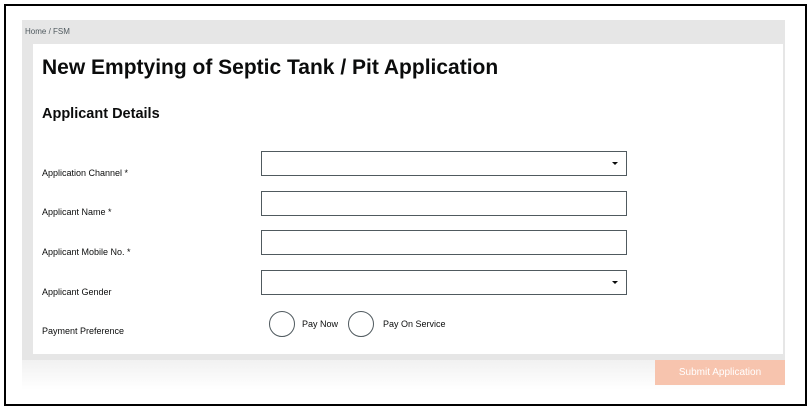  I want to click on application-channel-select, so click(444, 163).